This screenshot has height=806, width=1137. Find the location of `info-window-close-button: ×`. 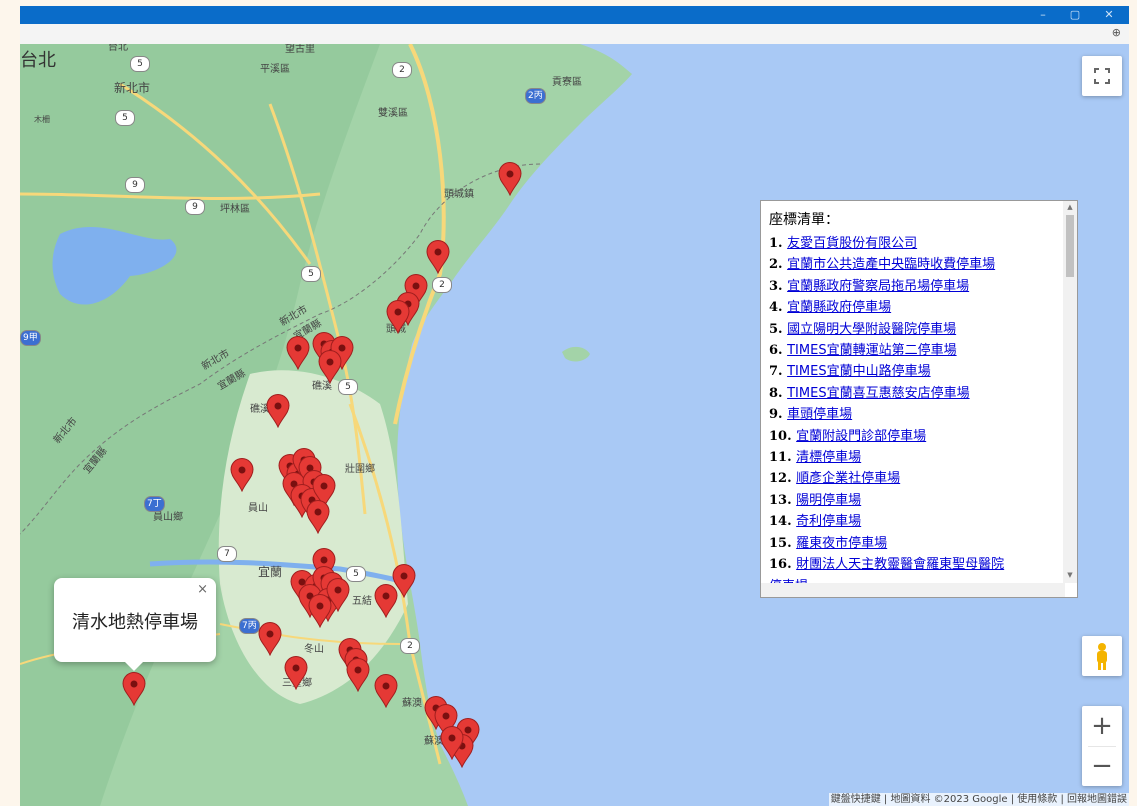

info-window-close-button: × is located at coordinates (202, 589).